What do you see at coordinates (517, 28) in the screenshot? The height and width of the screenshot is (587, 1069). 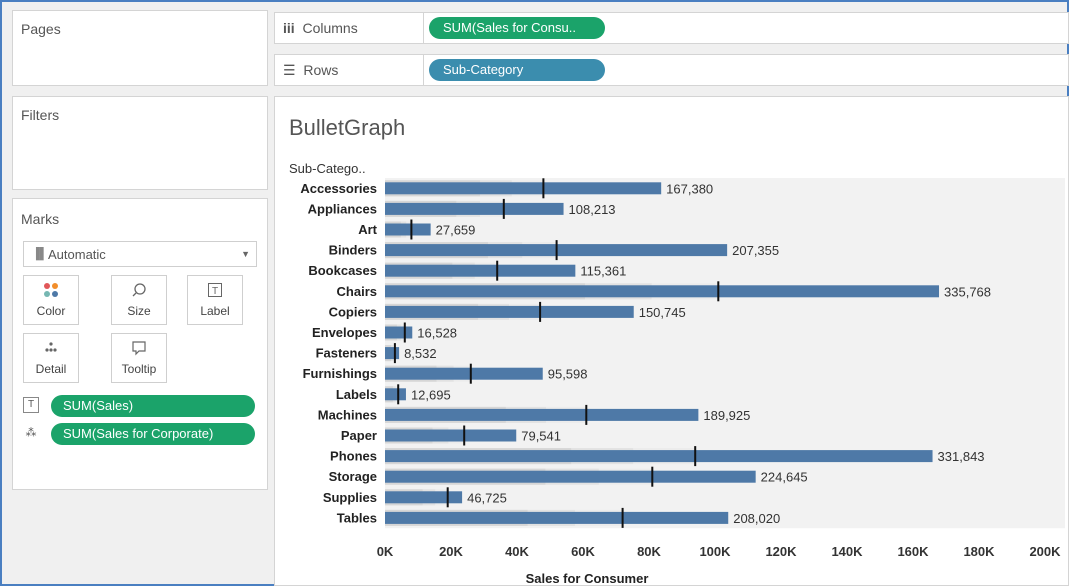 I see `columns-pill: SUM(Sales for Consu..` at bounding box center [517, 28].